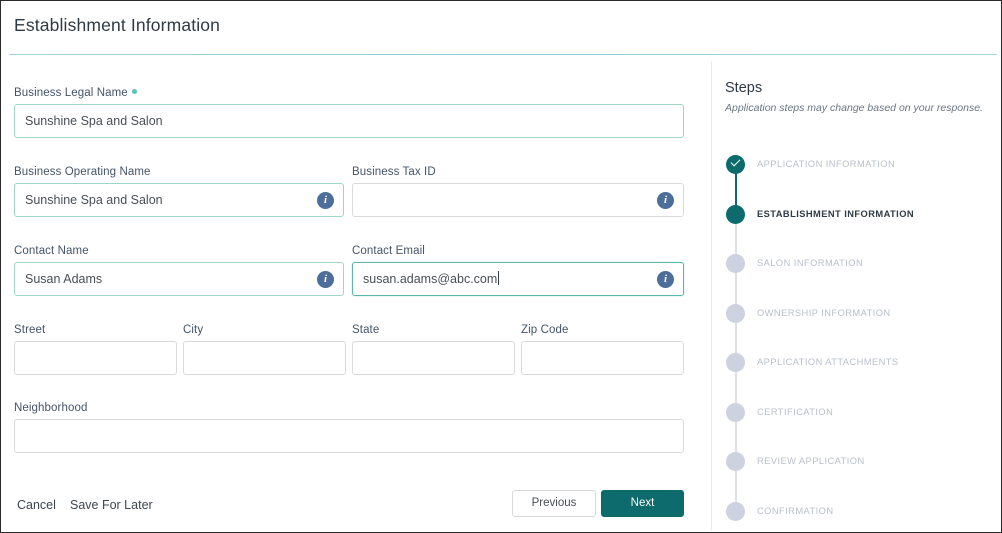  I want to click on label-street: Street, so click(30, 330).